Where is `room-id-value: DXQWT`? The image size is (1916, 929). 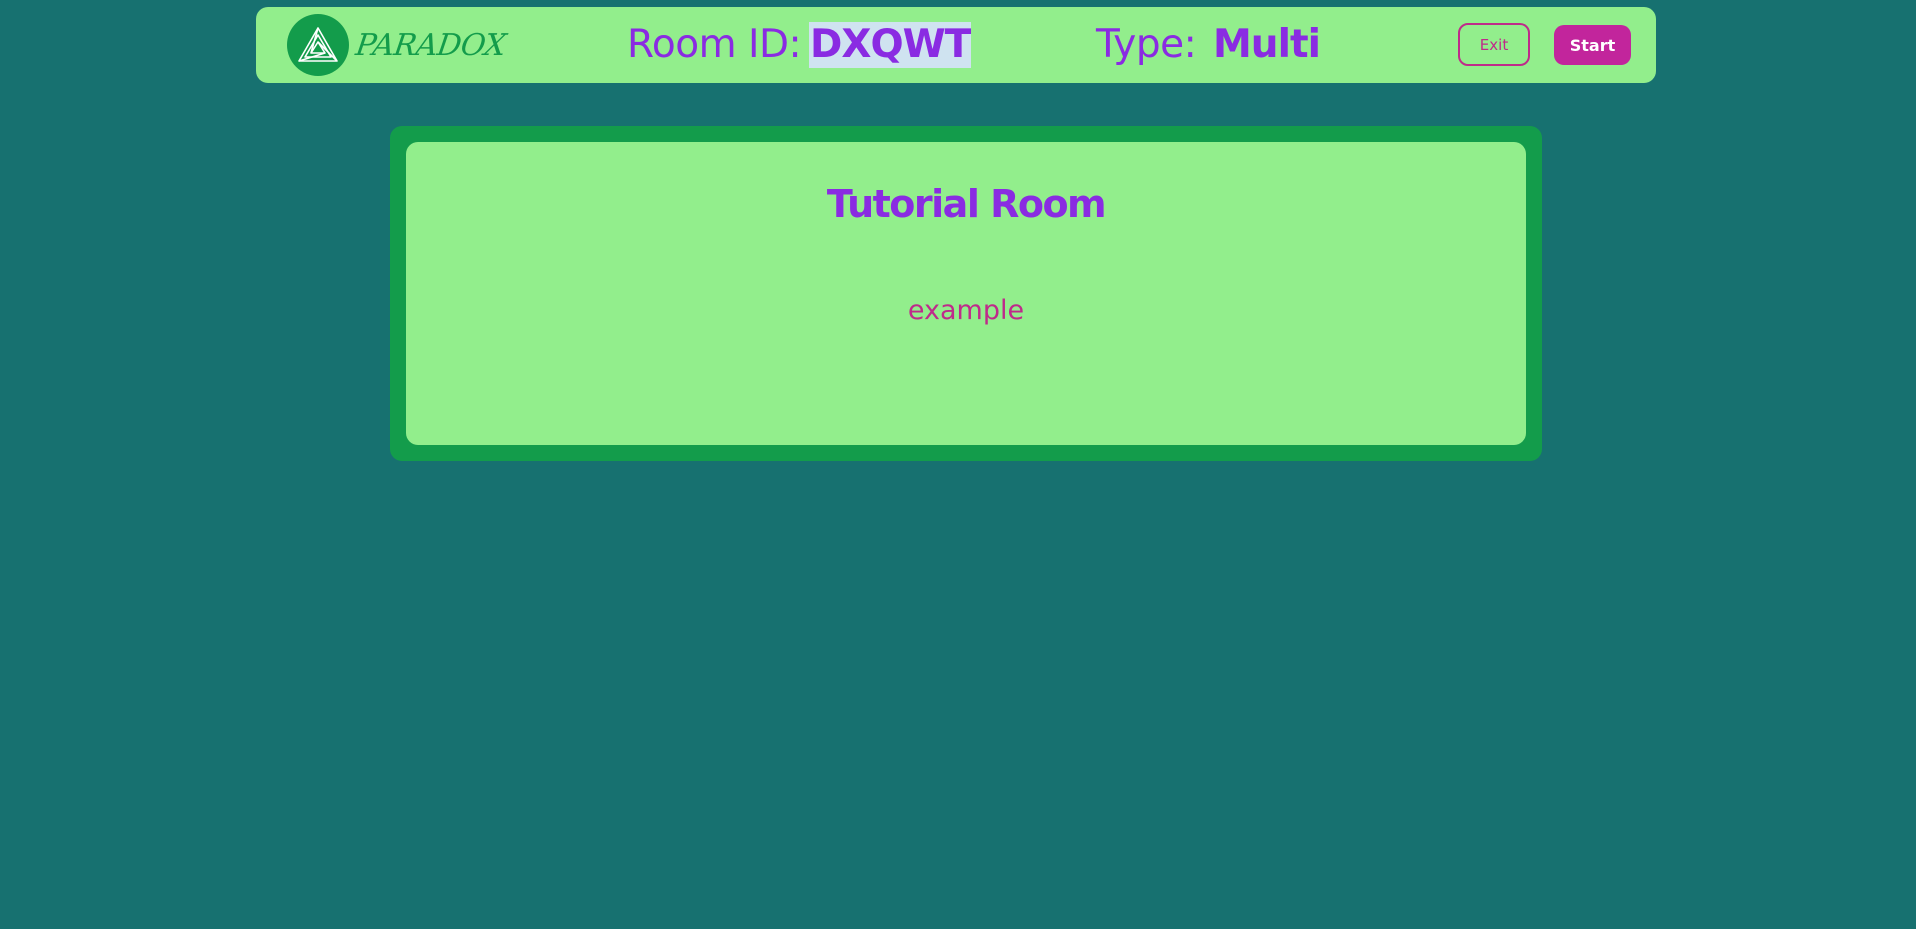
room-id-value: DXQWT is located at coordinates (890, 45).